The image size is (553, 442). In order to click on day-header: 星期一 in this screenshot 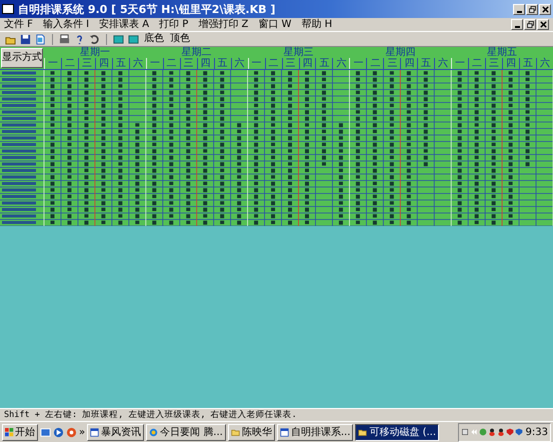, I will do `click(95, 52)`.